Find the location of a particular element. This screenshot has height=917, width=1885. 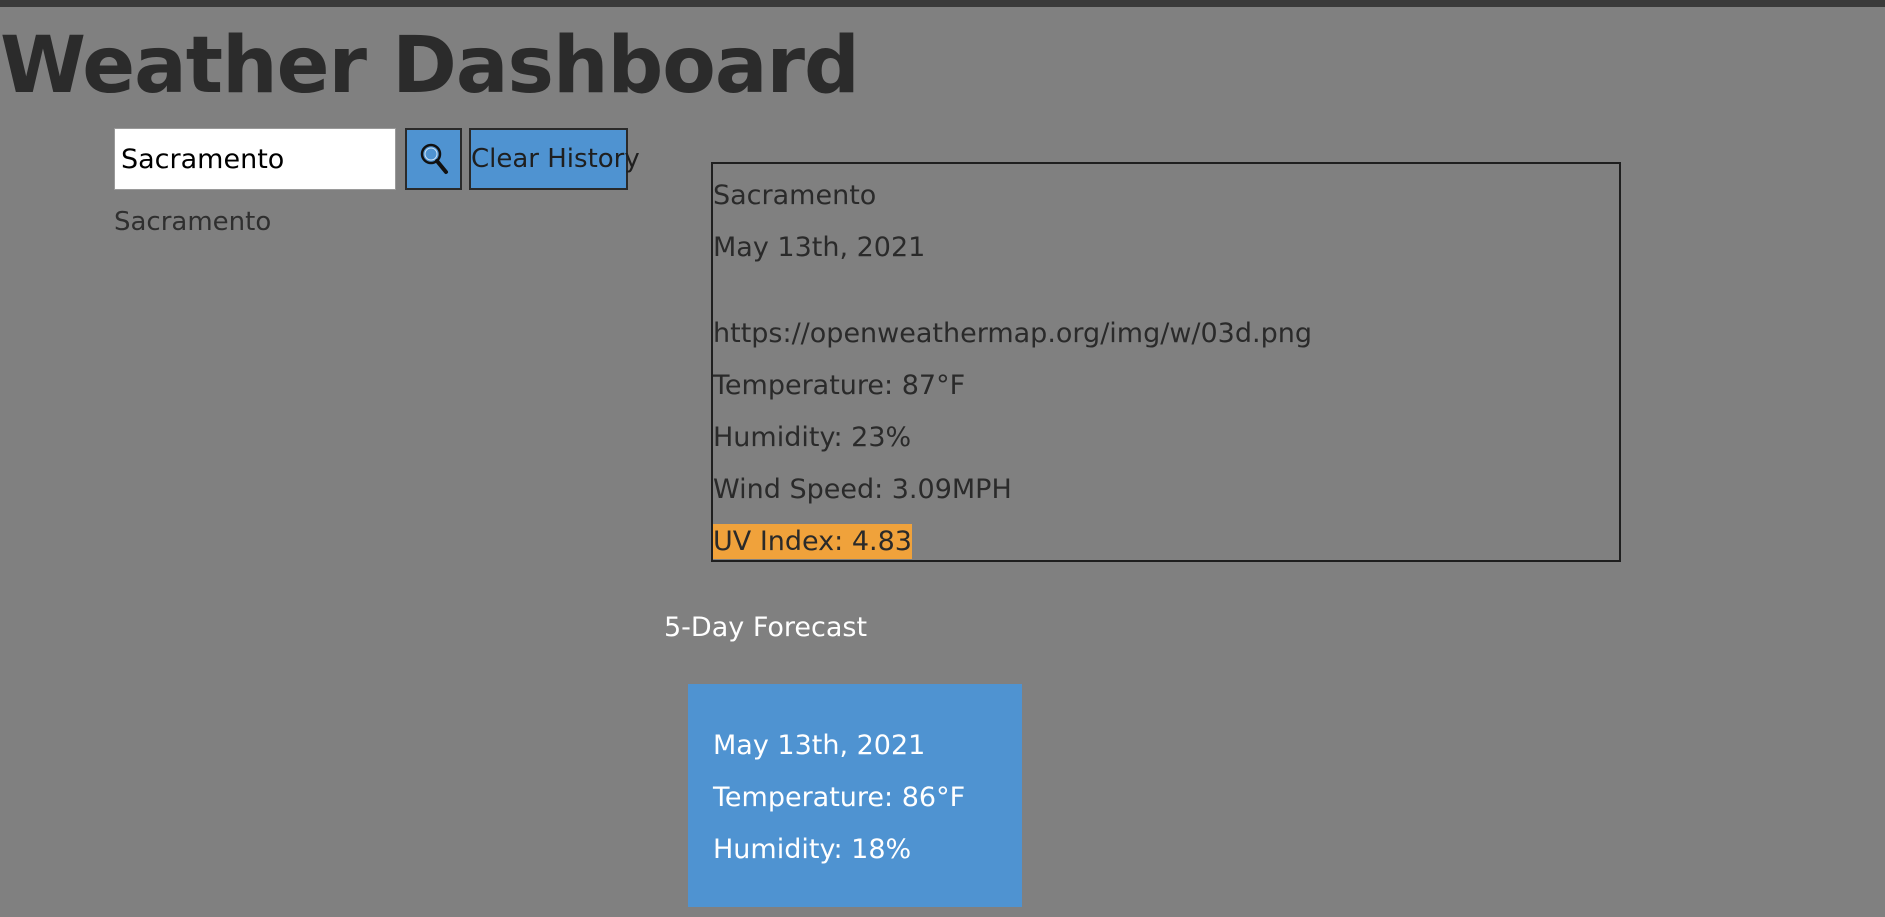

top-strip is located at coordinates (942, 3).